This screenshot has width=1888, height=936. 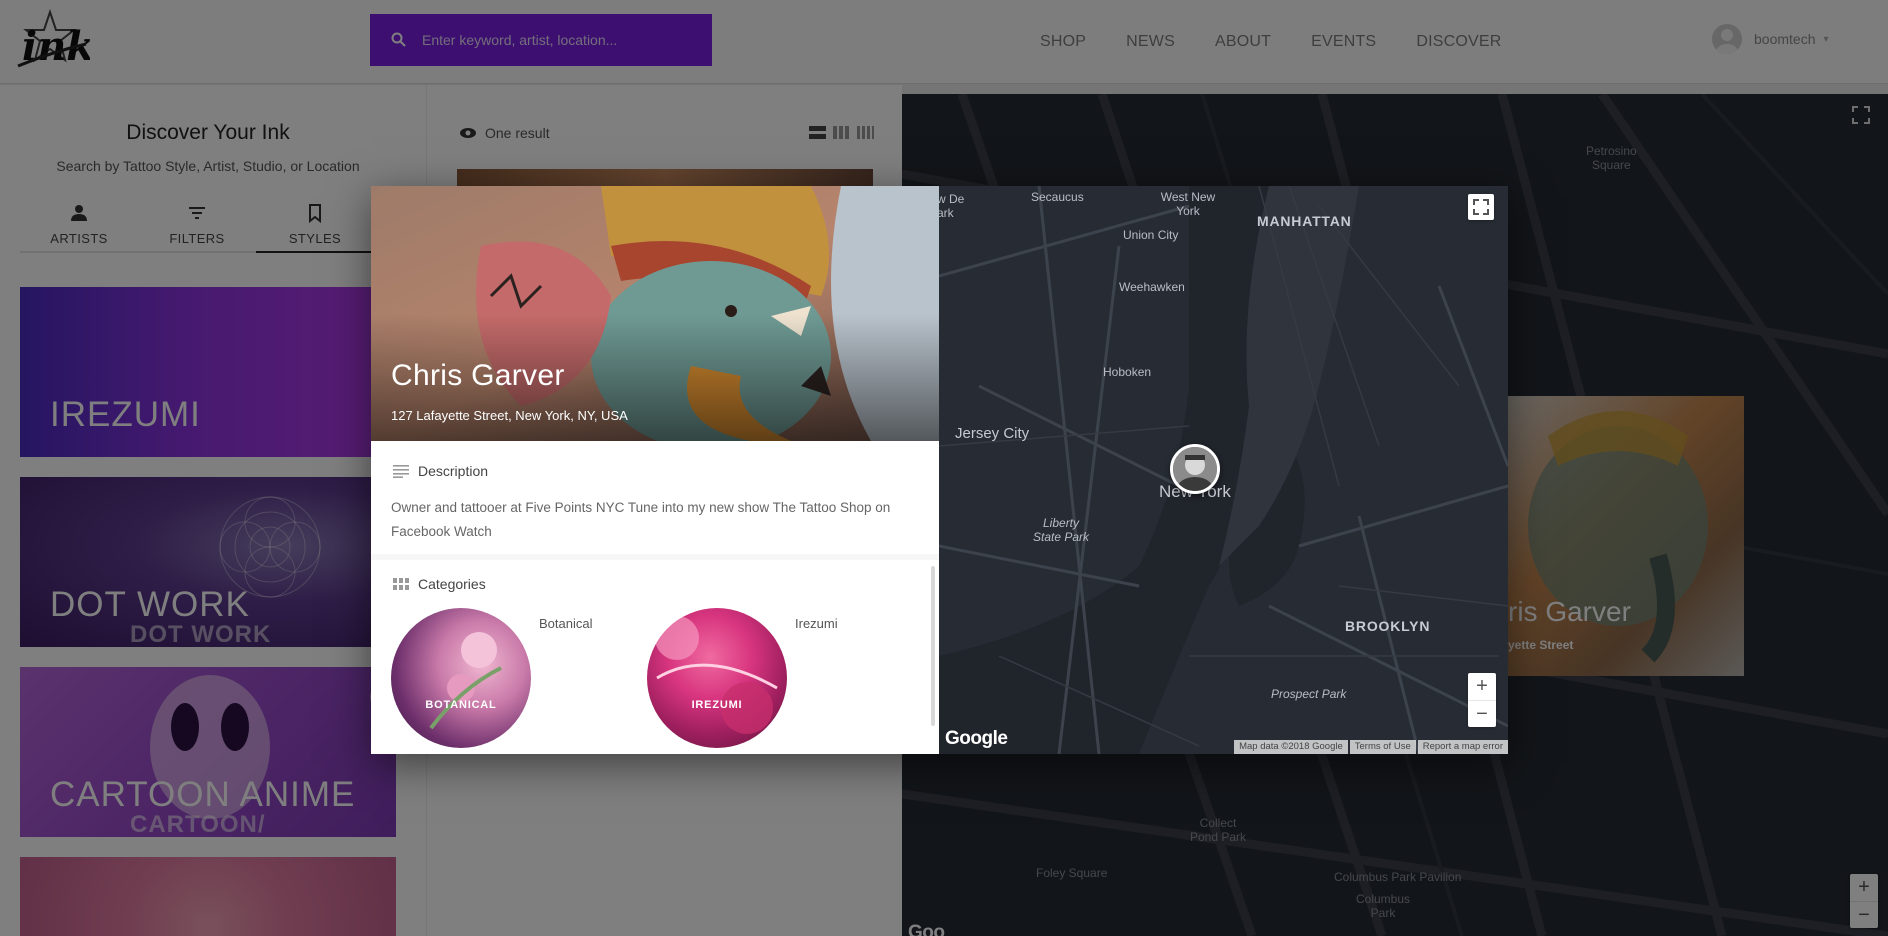 I want to click on artist-avatar-icon, so click(x=1195, y=469).